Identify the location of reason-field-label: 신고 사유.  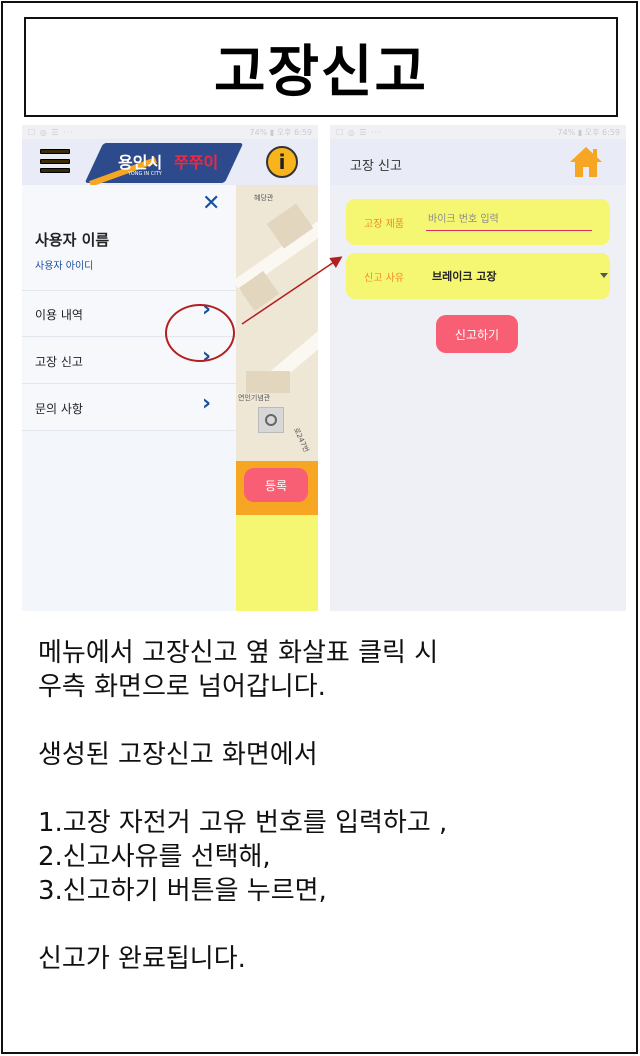
(384, 278).